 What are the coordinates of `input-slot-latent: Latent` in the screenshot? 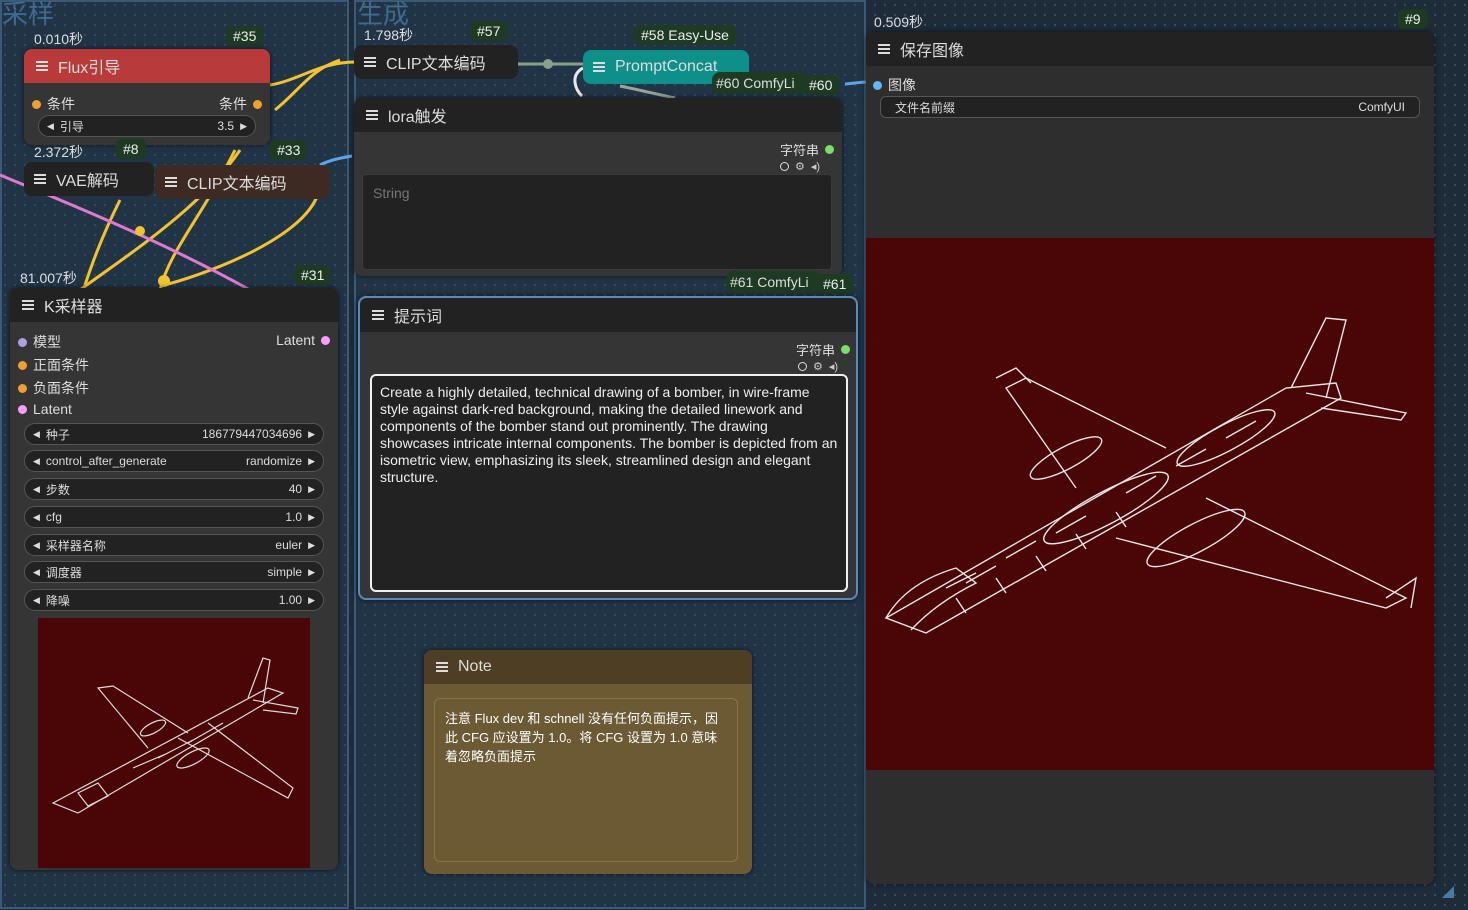 It's located at (45, 409).